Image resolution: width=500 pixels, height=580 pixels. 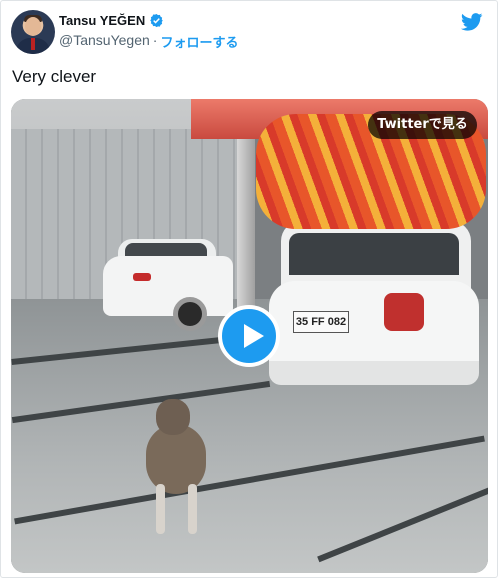 I want to click on watch-on-twitter-button: Twitterで見る, so click(x=422, y=125).